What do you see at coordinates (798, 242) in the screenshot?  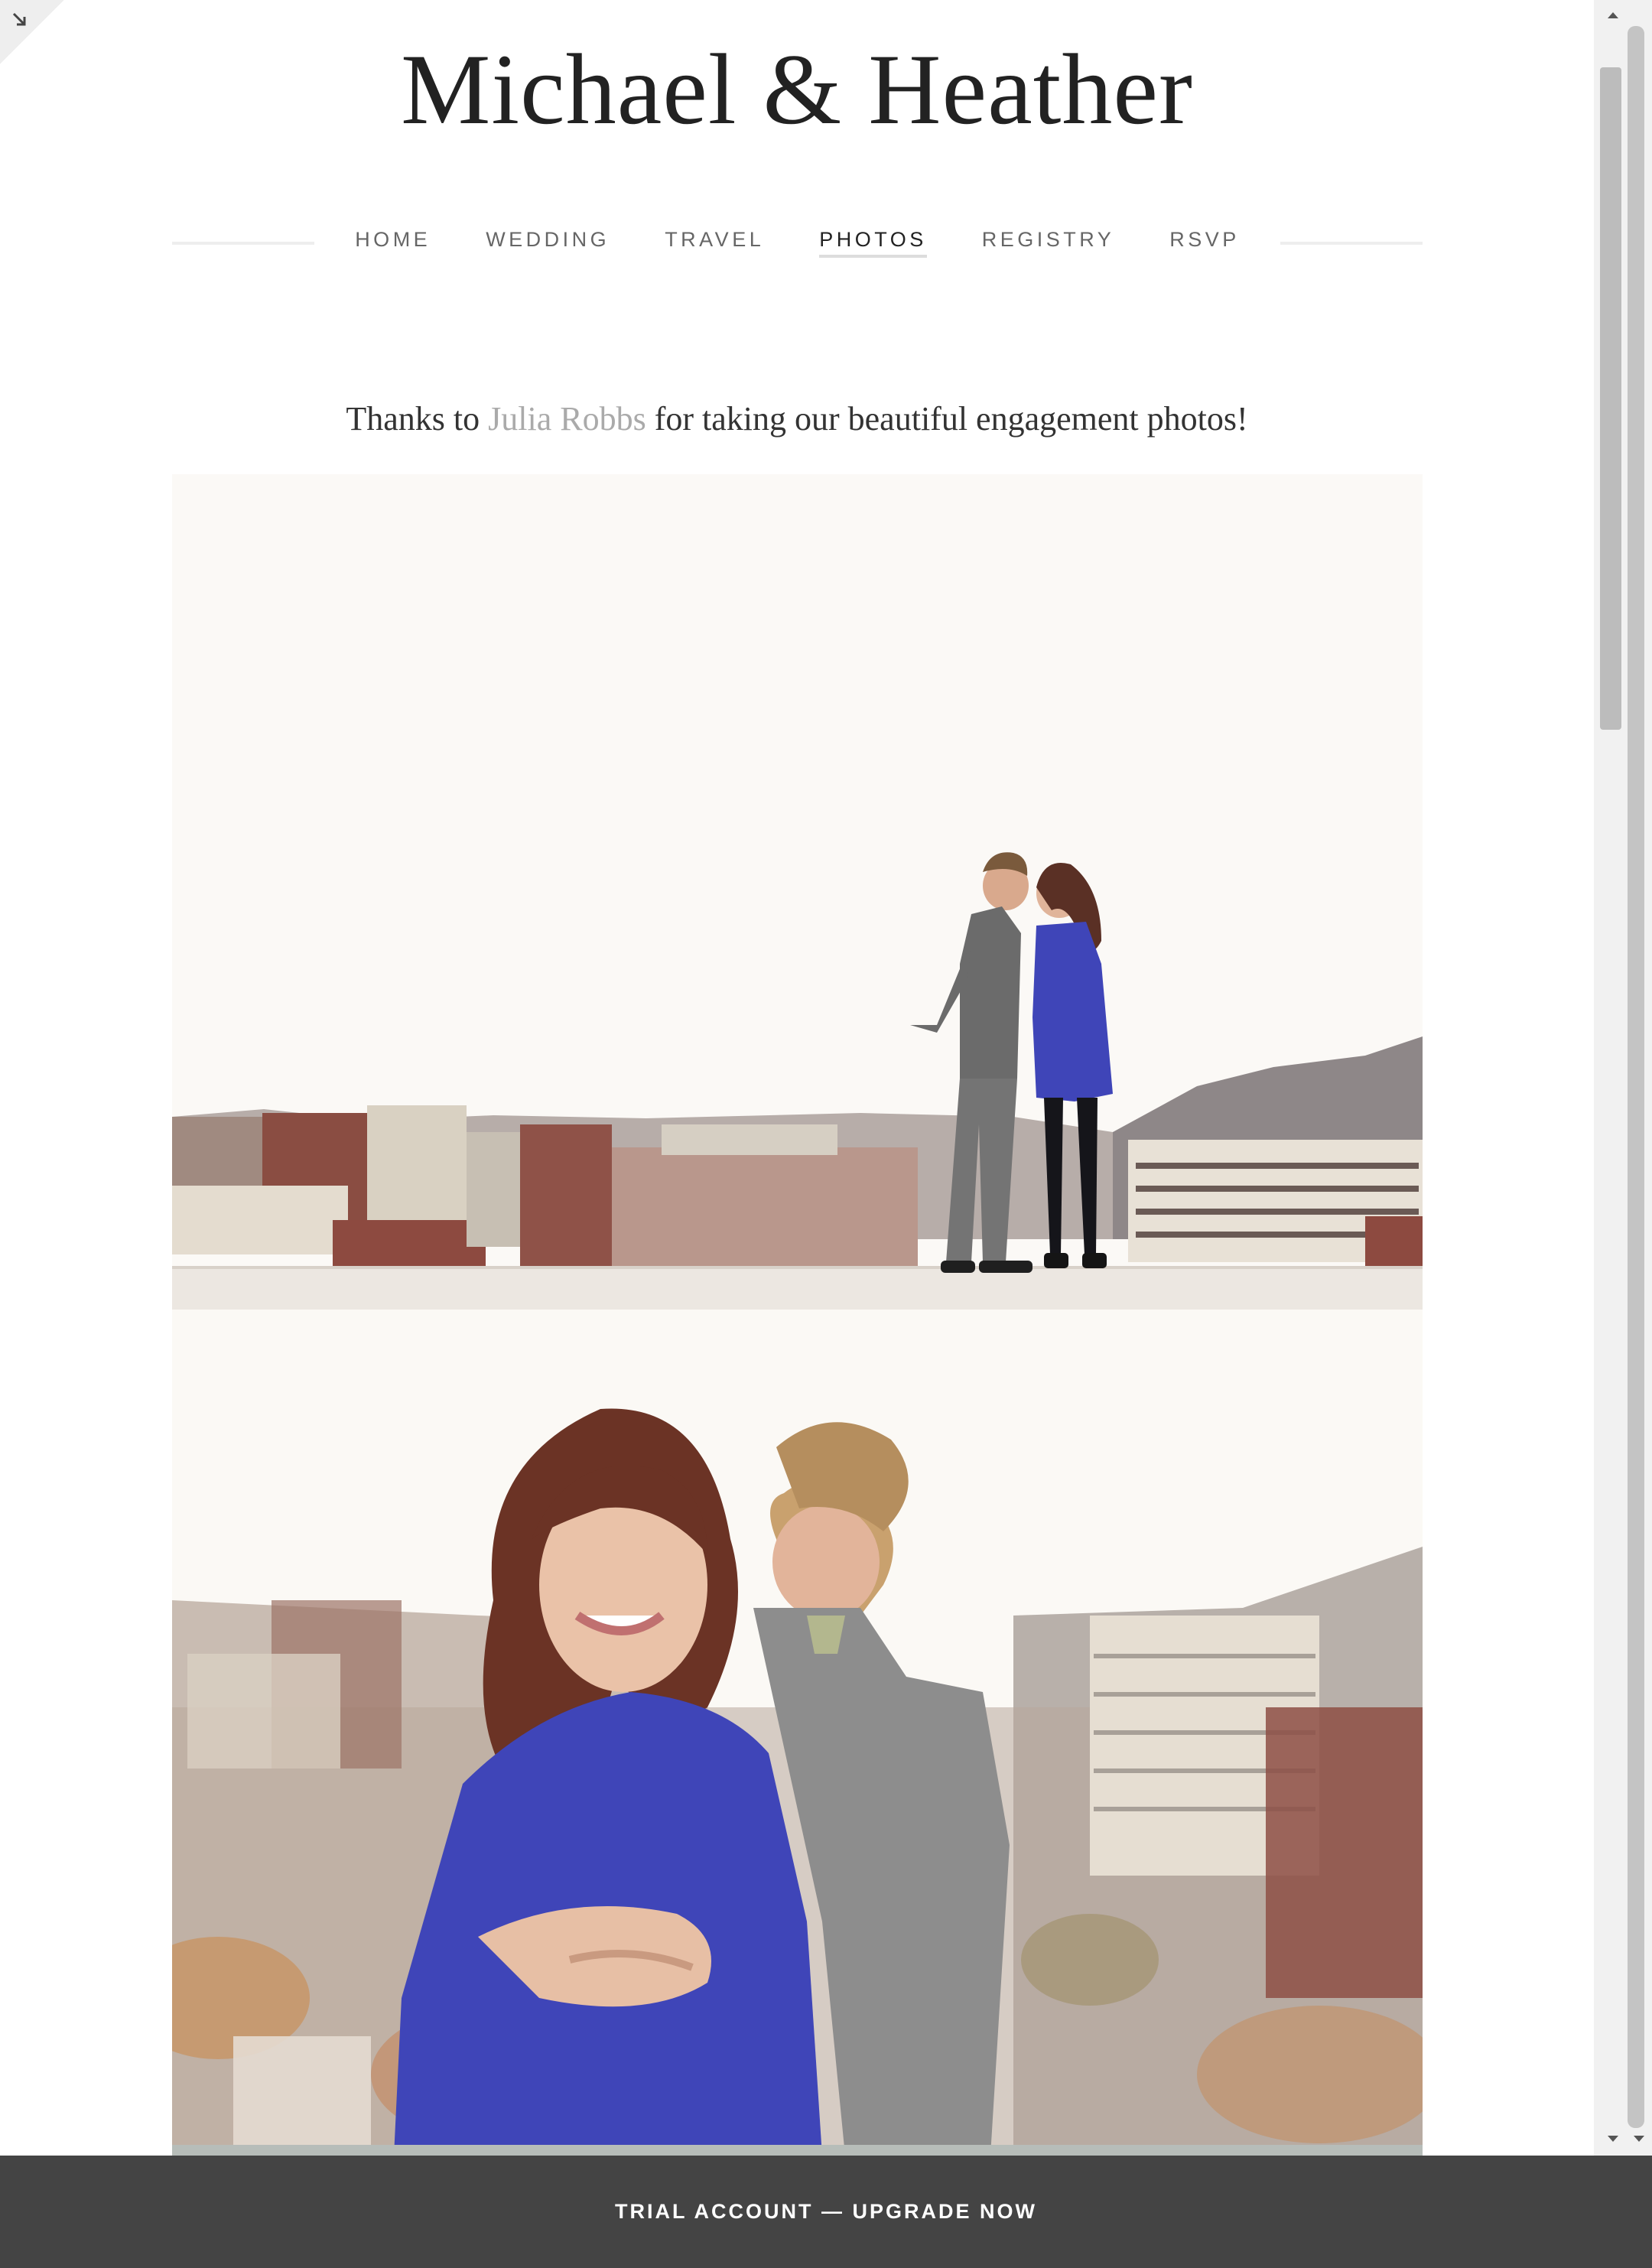 I see `main-nav: HOME WEDDING TRAVEL PHOTOS REGISTRY RSVP` at bounding box center [798, 242].